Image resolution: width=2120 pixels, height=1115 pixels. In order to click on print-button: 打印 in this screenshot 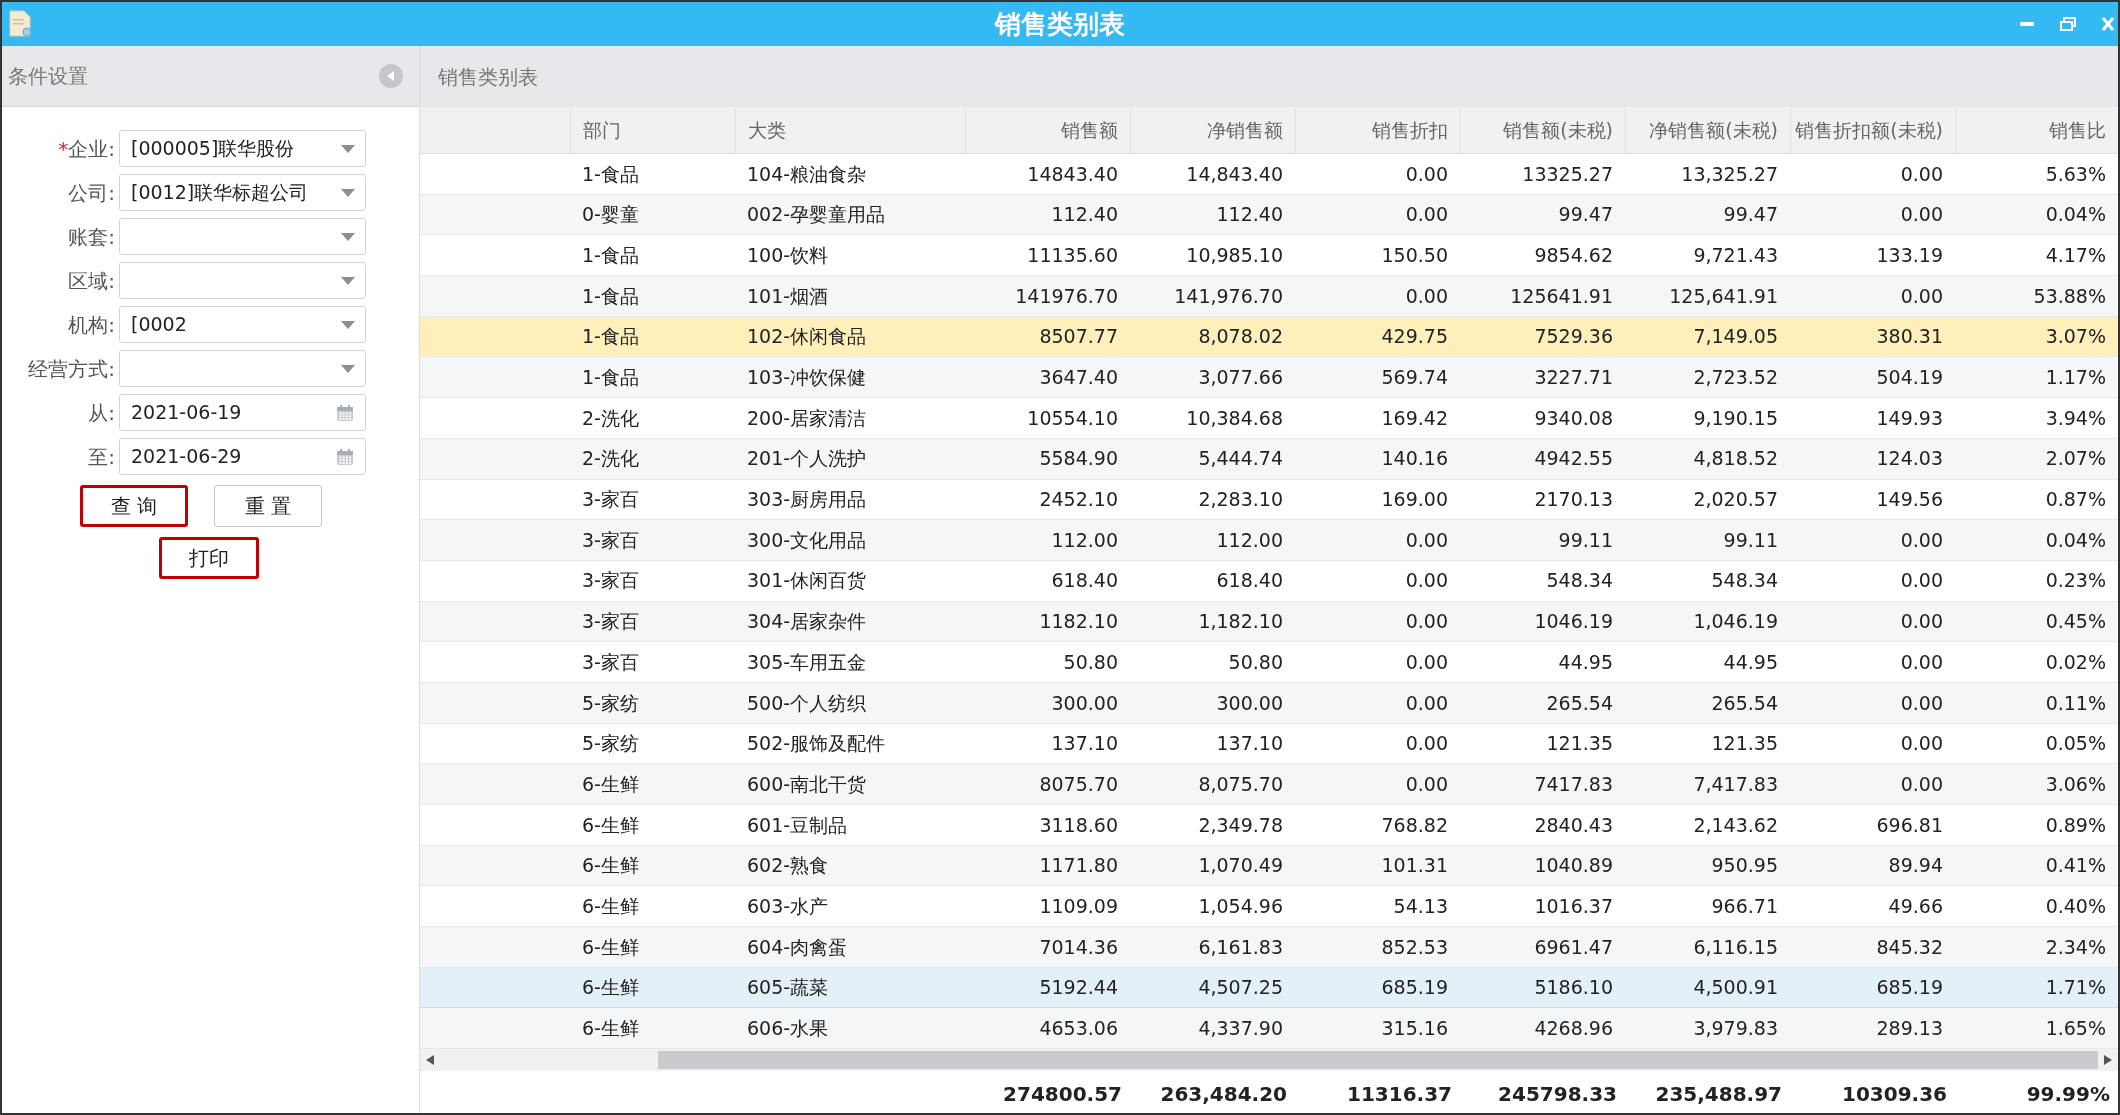, I will do `click(209, 558)`.